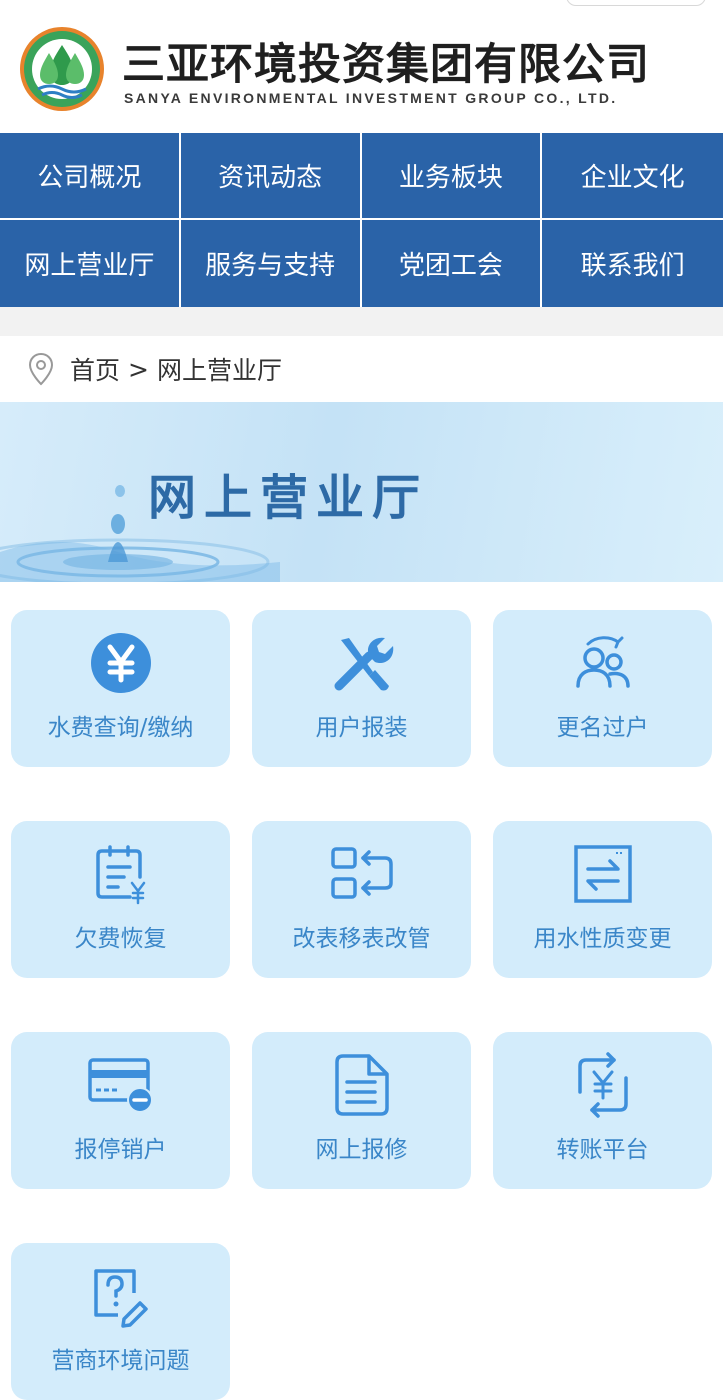 Image resolution: width=723 pixels, height=1400 pixels. What do you see at coordinates (361, 369) in the screenshot?
I see `breadcrumb: 首页 > 网上营业厅` at bounding box center [361, 369].